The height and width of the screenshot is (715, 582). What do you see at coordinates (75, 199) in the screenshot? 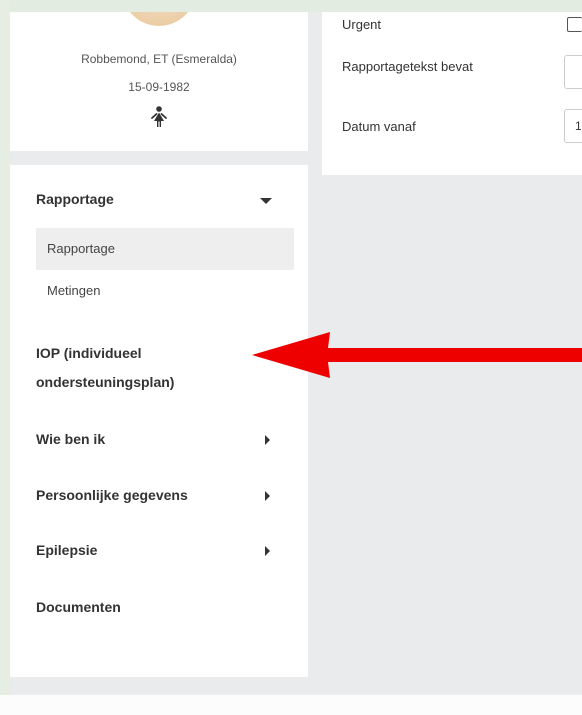
I see `nav-section-rapportage: Rapportage` at bounding box center [75, 199].